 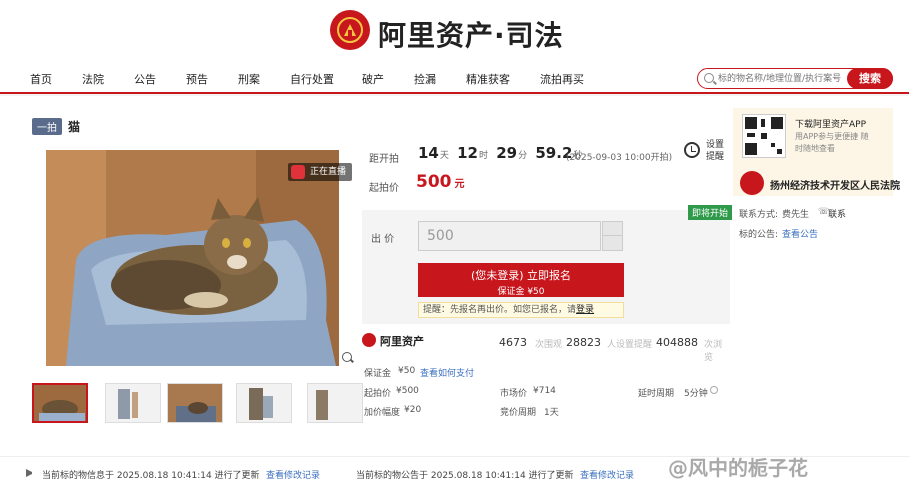 I want to click on countdown-days: 14, so click(x=428, y=153).